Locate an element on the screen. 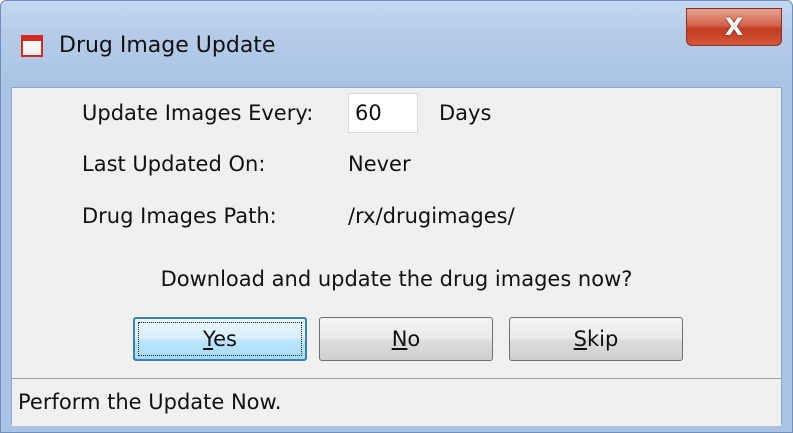 The image size is (793, 433). close-button: X is located at coordinates (734, 27).